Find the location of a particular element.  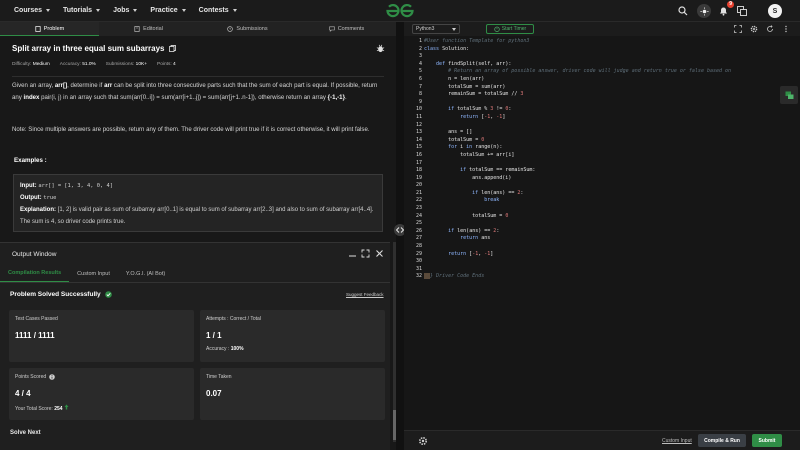

accuracy: Accuracy: 51.0% is located at coordinates (78, 64).